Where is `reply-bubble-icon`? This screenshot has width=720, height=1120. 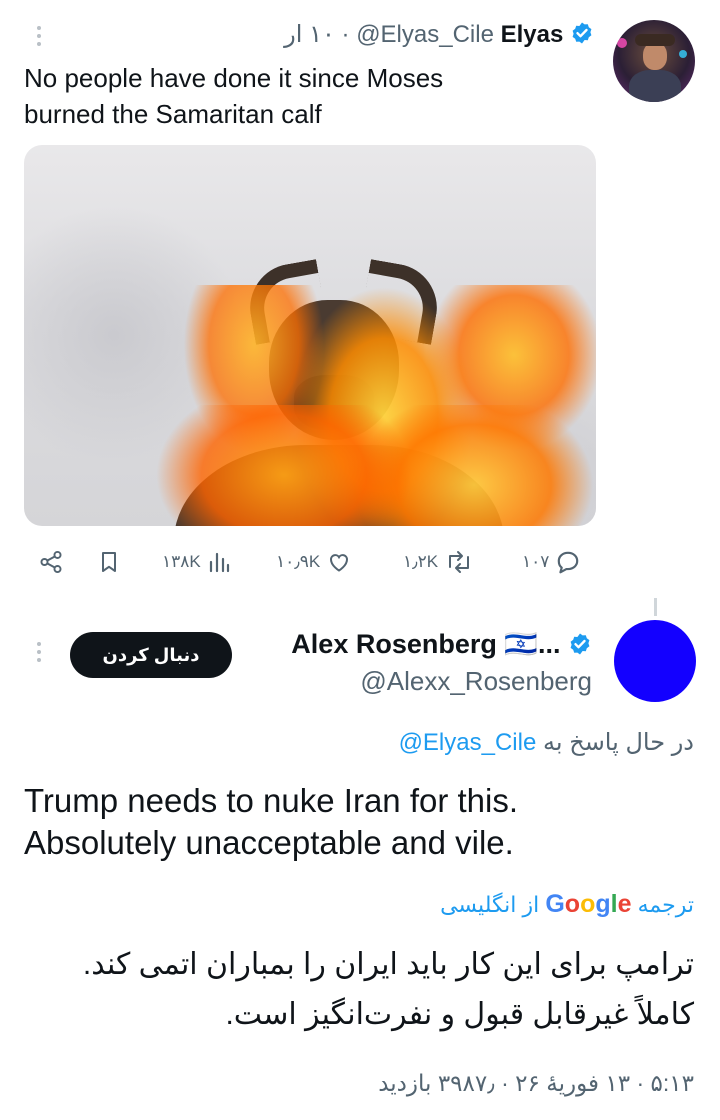 reply-bubble-icon is located at coordinates (568, 562).